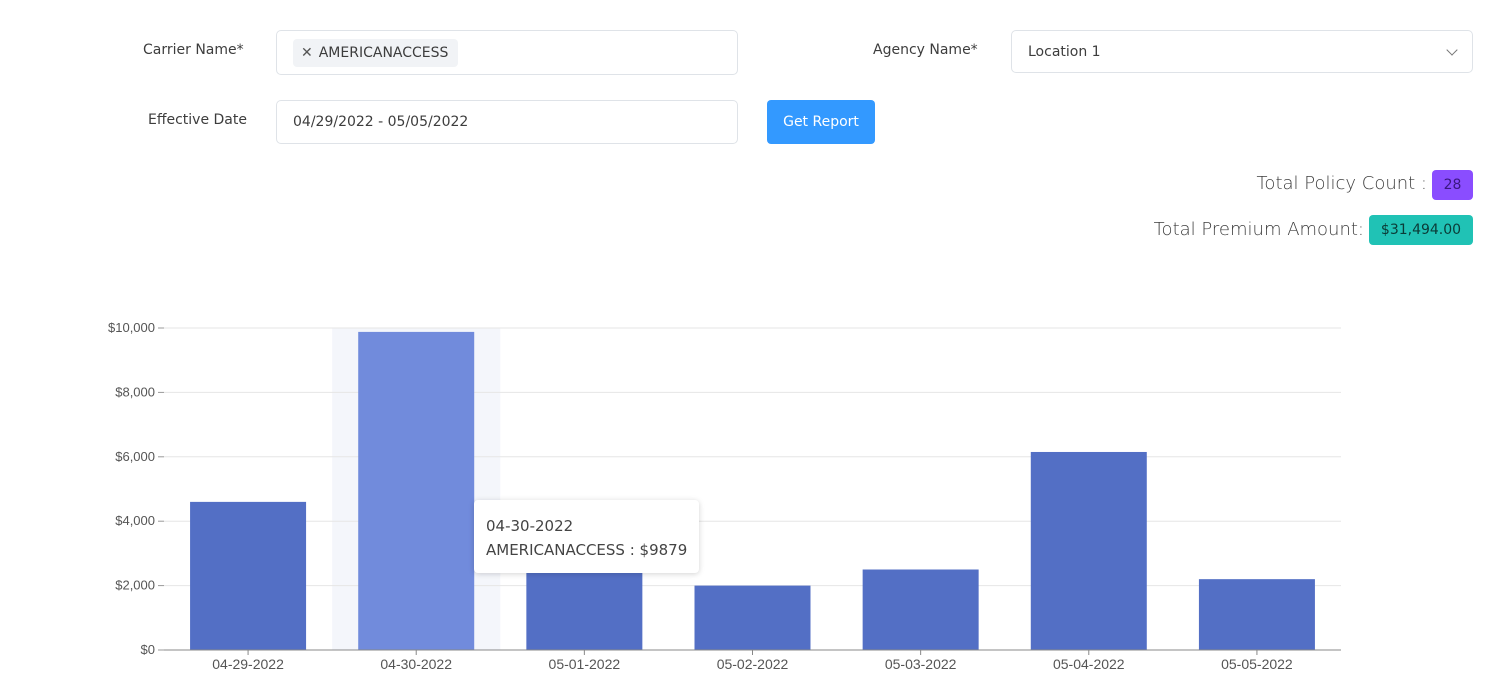 The width and height of the screenshot is (1501, 680). I want to click on carrier-name-select: ✕ AMERICANACCESS, so click(507, 52).